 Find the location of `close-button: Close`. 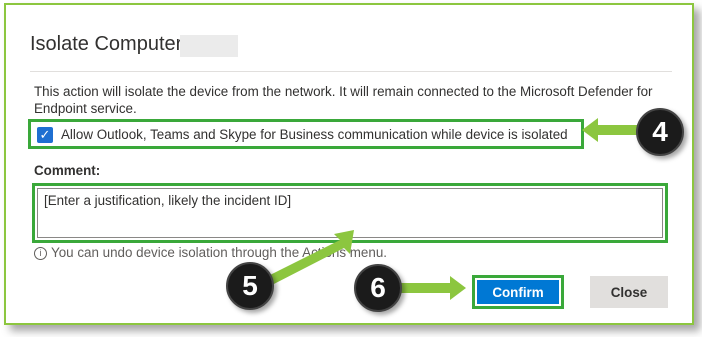

close-button: Close is located at coordinates (629, 292).